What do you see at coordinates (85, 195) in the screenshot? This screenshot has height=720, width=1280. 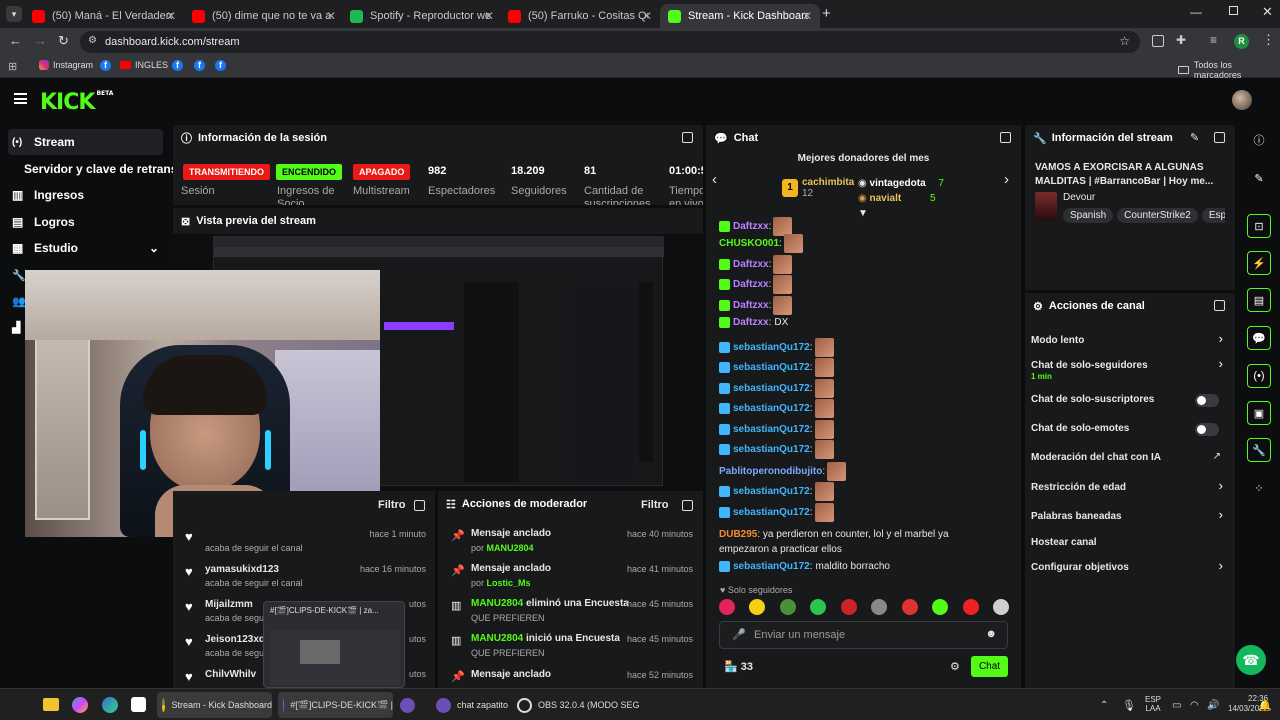 I see `sidebar-item-ingresos: ▥ Ingresos` at bounding box center [85, 195].